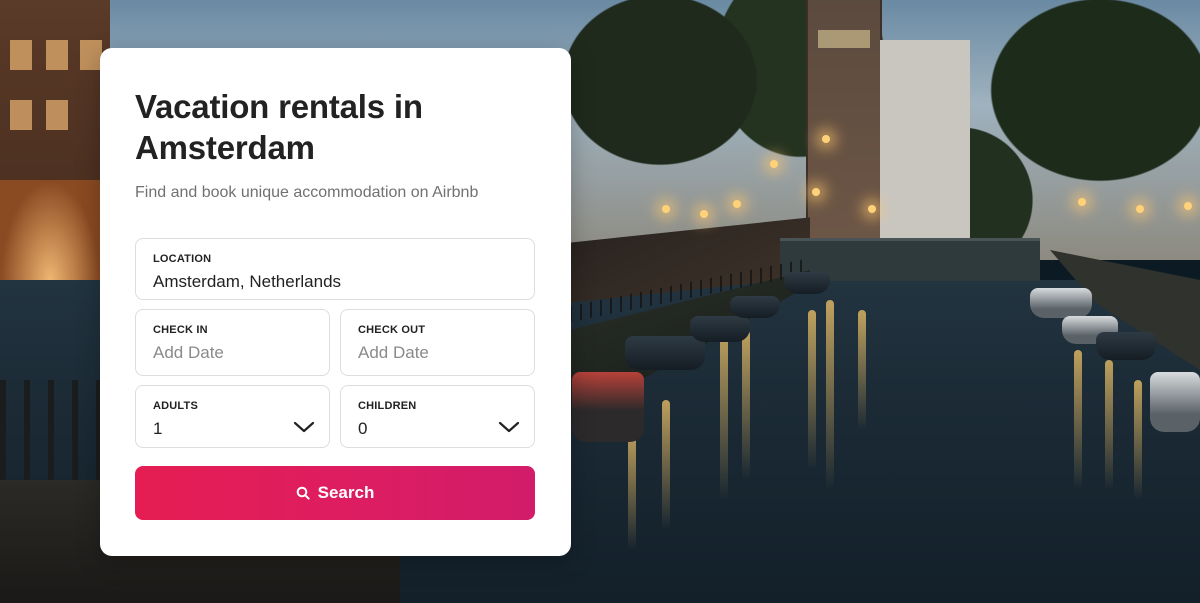  What do you see at coordinates (437, 416) in the screenshot?
I see `children-select: CHILDREN 0` at bounding box center [437, 416].